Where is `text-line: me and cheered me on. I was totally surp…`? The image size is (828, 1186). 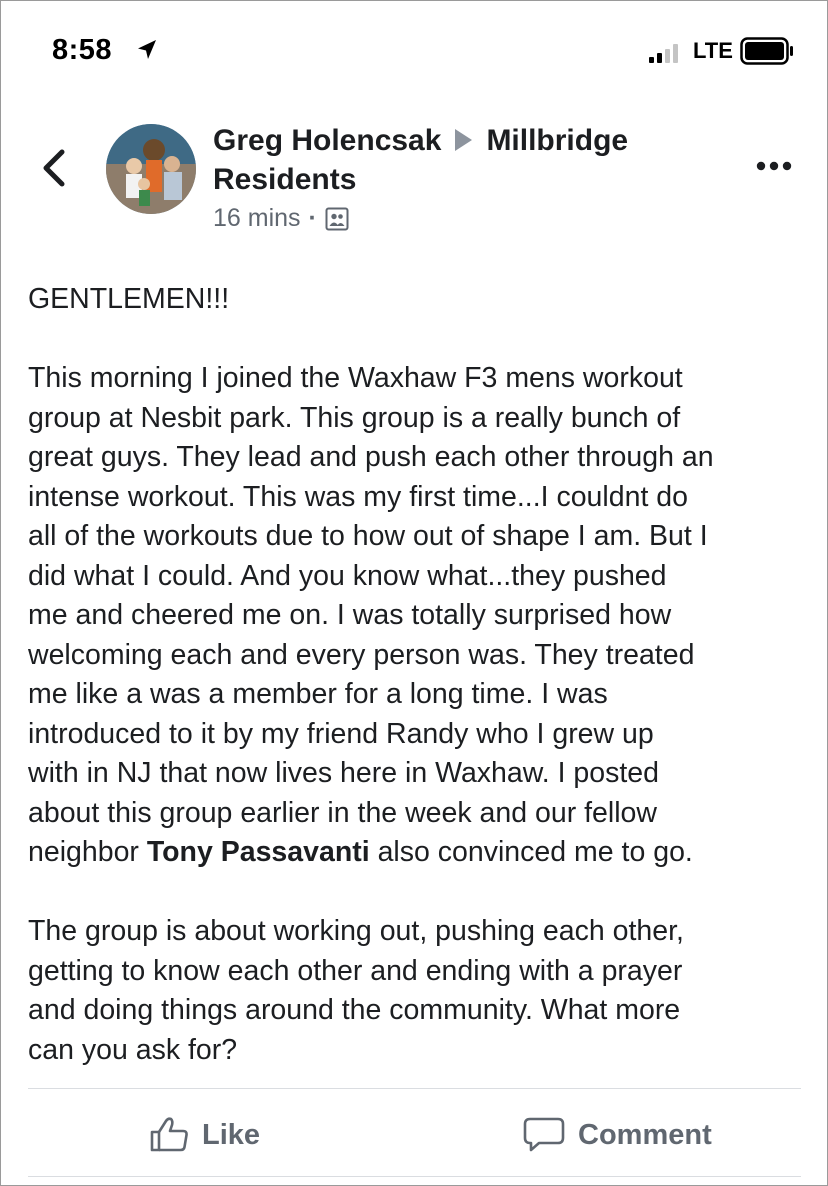
text-line: me and cheered me on. I was totally surp… is located at coordinates (350, 615).